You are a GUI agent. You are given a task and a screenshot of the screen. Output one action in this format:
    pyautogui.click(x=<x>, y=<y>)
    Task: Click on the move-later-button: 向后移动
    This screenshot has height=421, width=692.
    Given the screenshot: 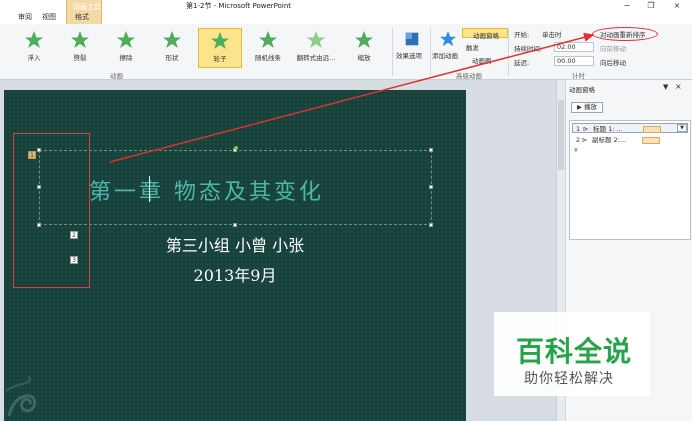 What is the action you would take?
    pyautogui.click(x=613, y=62)
    